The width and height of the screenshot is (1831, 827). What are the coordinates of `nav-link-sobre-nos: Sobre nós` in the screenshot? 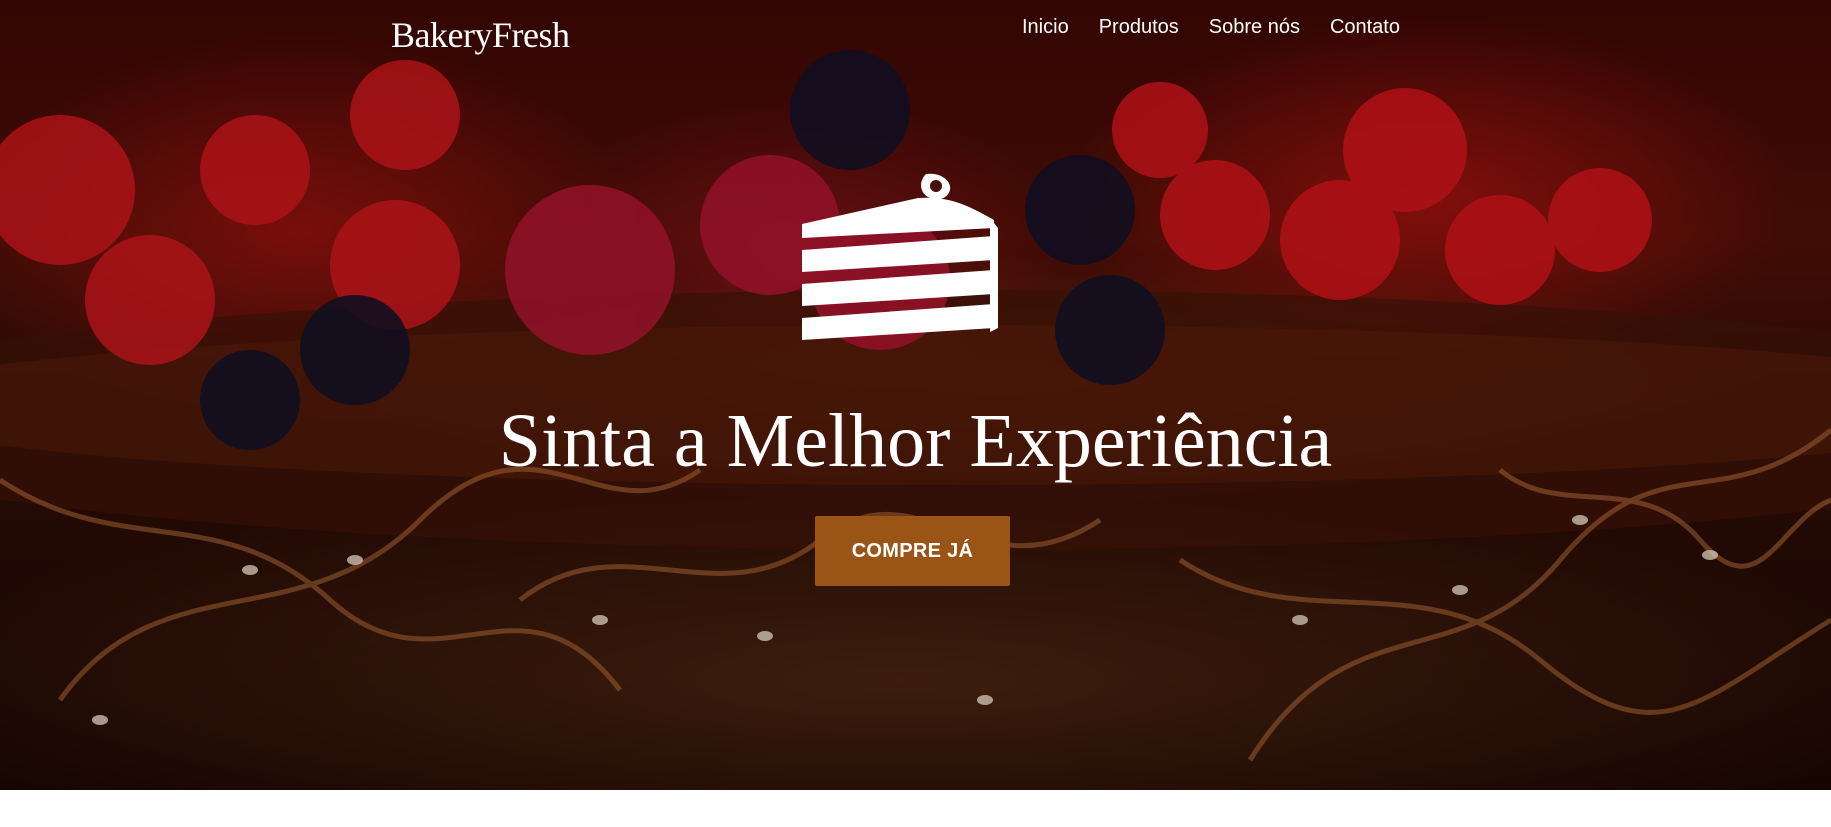 It's located at (1254, 27).